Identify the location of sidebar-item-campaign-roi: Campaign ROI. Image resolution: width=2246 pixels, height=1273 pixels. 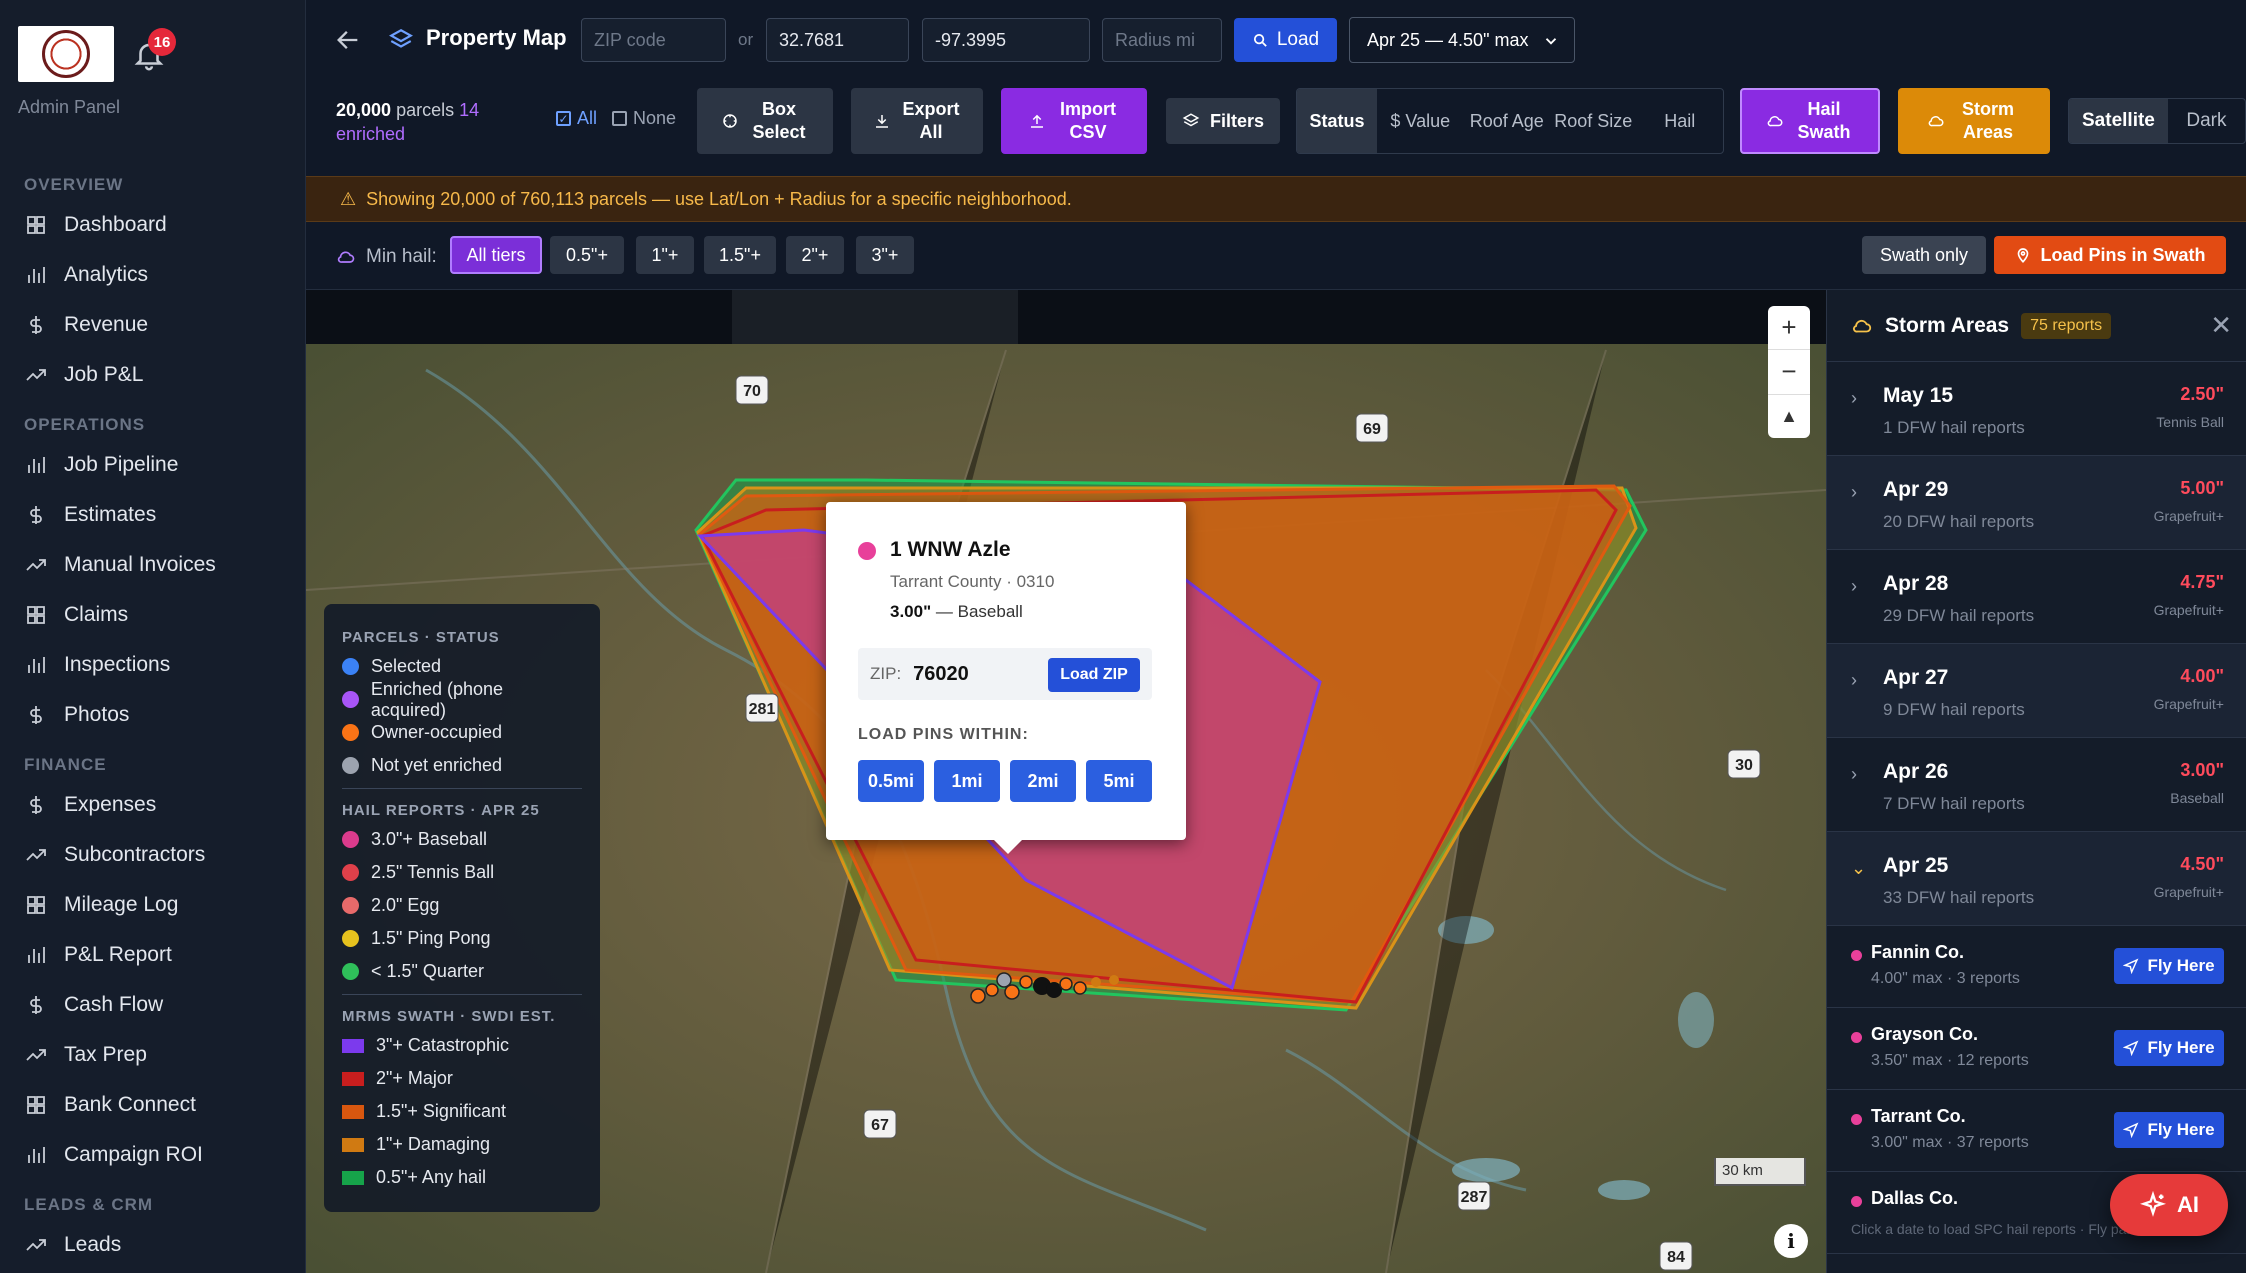
(152, 1155).